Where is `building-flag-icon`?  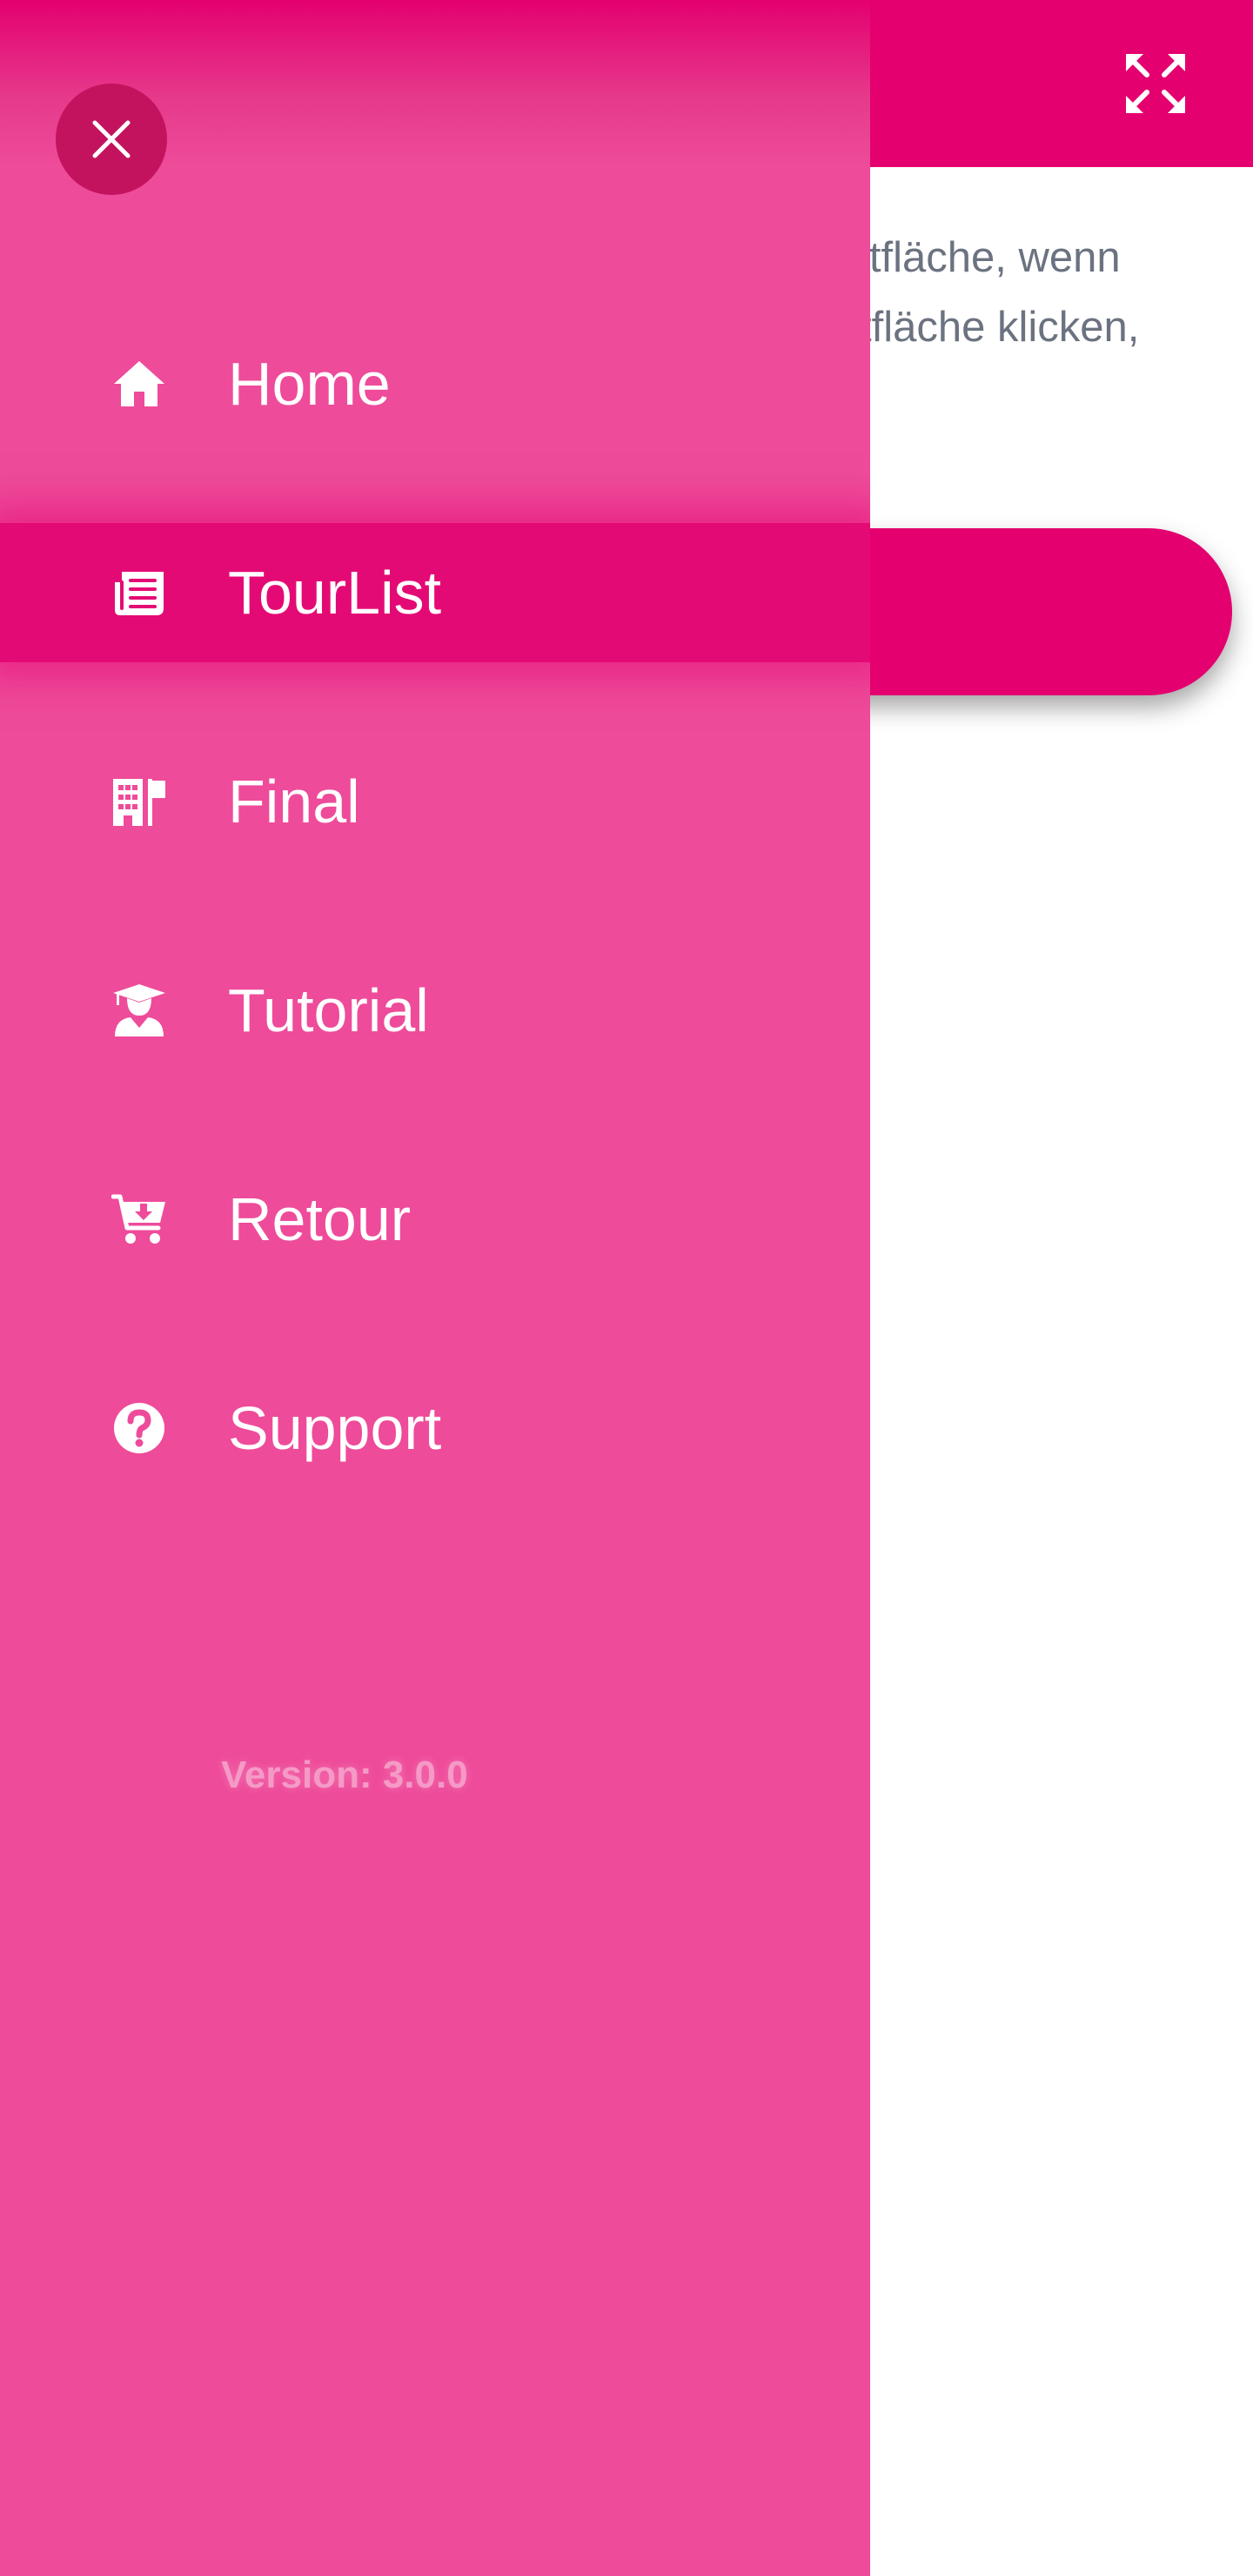
building-flag-icon is located at coordinates (139, 801).